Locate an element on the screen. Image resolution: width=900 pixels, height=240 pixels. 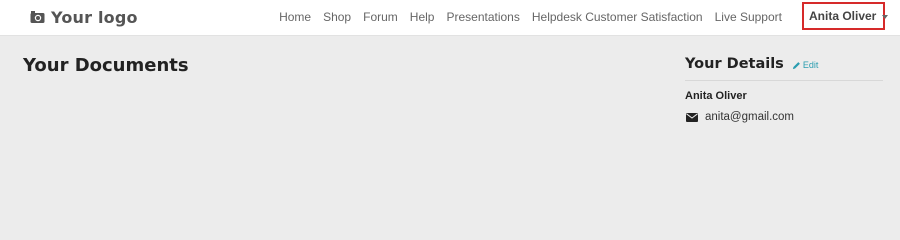
edit-details-link: Edit is located at coordinates (805, 65).